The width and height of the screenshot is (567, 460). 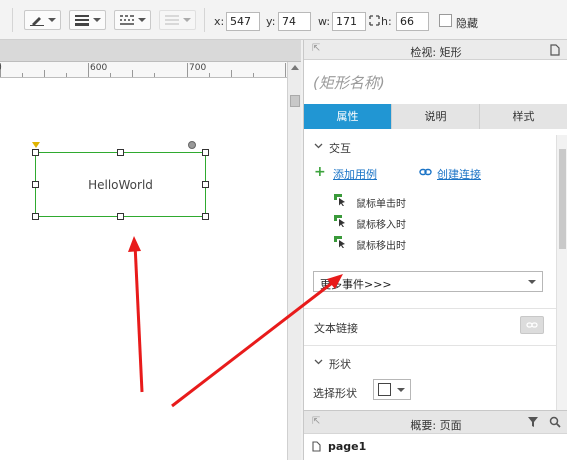 What do you see at coordinates (336, 328) in the screenshot?
I see `text-link-label: 文本链接` at bounding box center [336, 328].